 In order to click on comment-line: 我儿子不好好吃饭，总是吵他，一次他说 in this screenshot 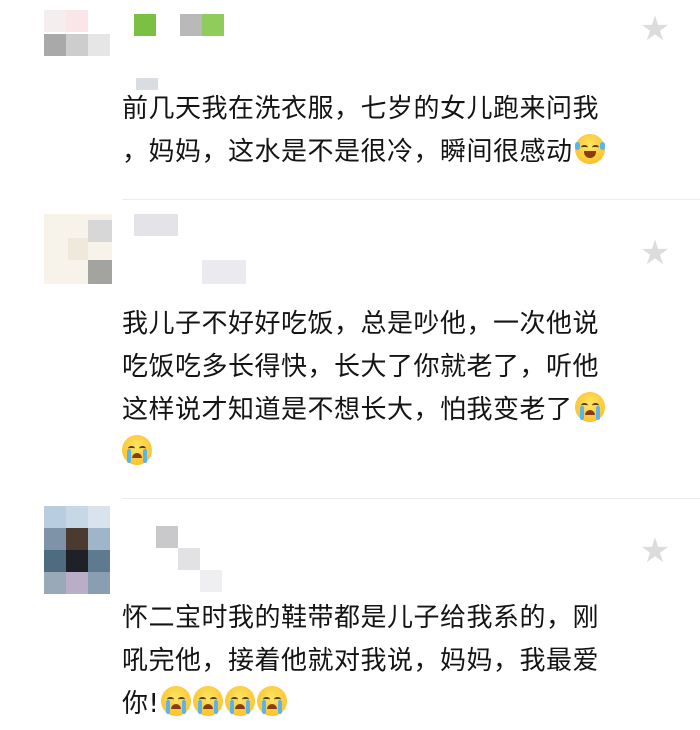, I will do `click(361, 324)`.